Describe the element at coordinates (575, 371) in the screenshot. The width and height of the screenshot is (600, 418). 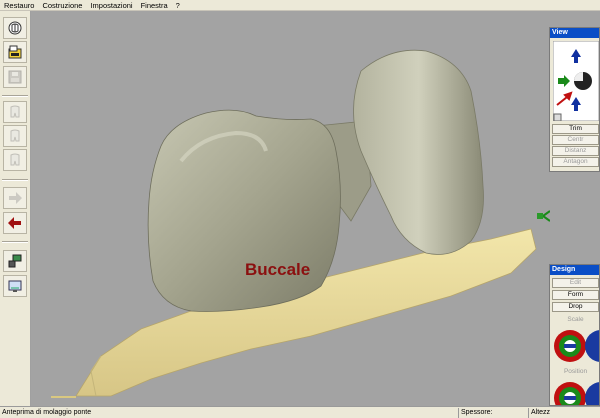
I see `position-label: Position` at that location.